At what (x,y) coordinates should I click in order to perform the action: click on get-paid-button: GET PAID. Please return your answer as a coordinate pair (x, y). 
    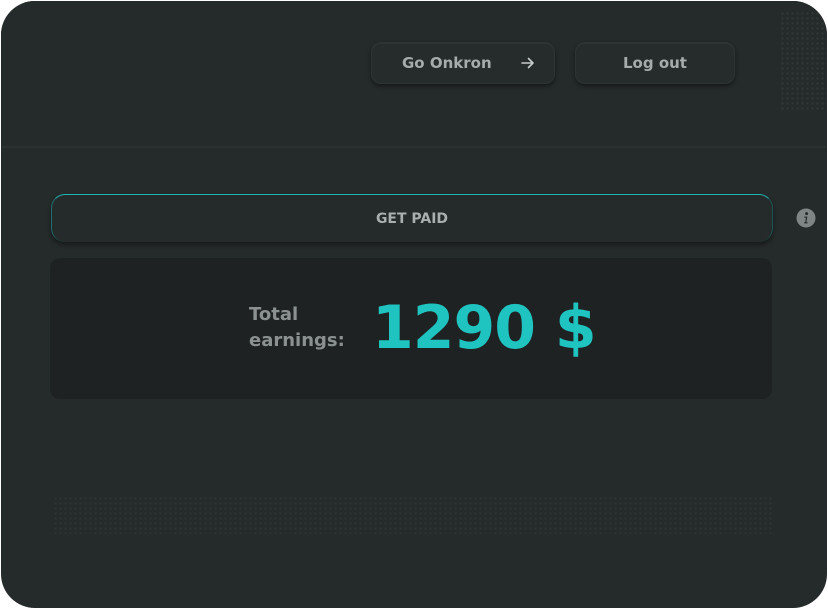
    Looking at the image, I should click on (412, 218).